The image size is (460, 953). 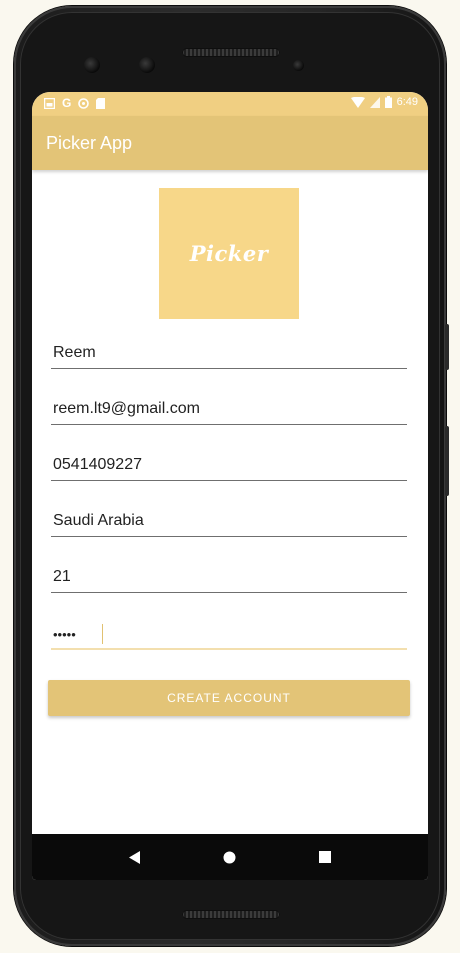 I want to click on text-cursor, so click(x=102, y=634).